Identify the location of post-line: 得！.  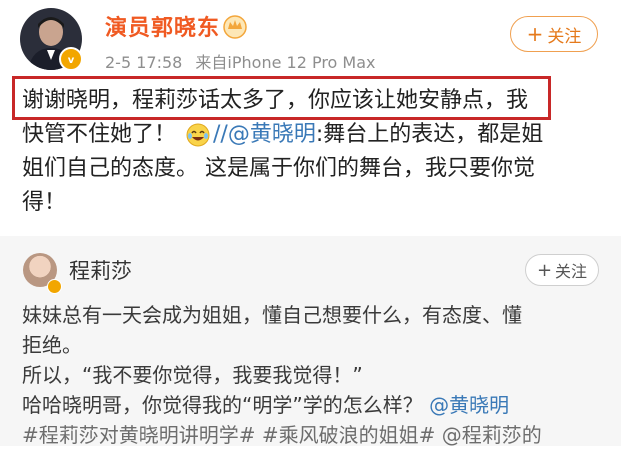
(44, 202).